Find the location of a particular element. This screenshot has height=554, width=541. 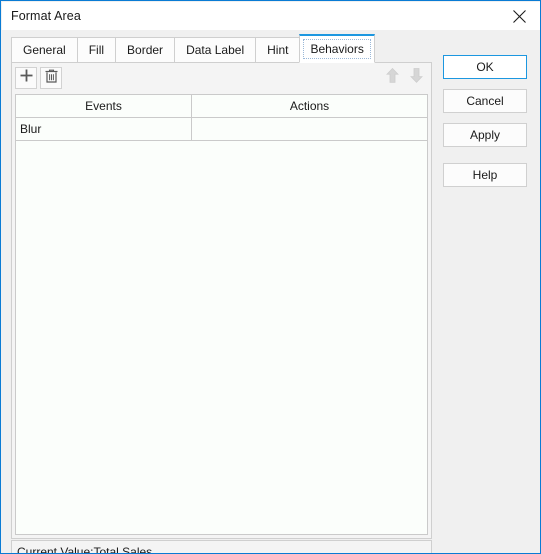

grid-header-row: Events Actions is located at coordinates (221, 106).